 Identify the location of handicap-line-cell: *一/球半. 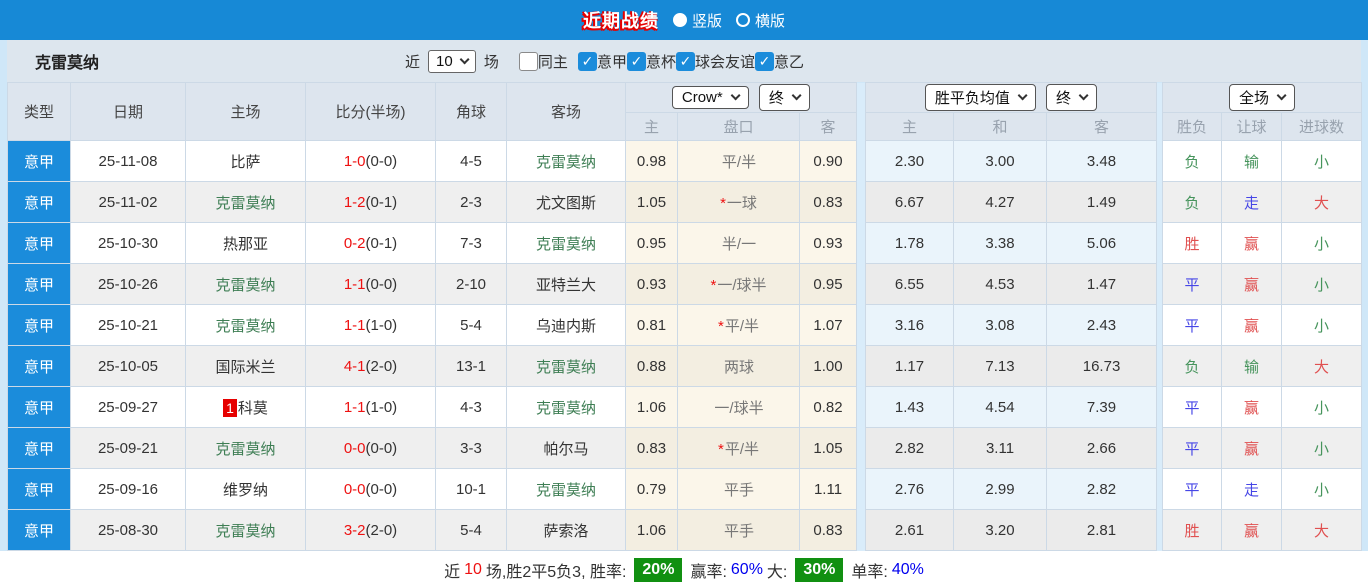
(738, 284).